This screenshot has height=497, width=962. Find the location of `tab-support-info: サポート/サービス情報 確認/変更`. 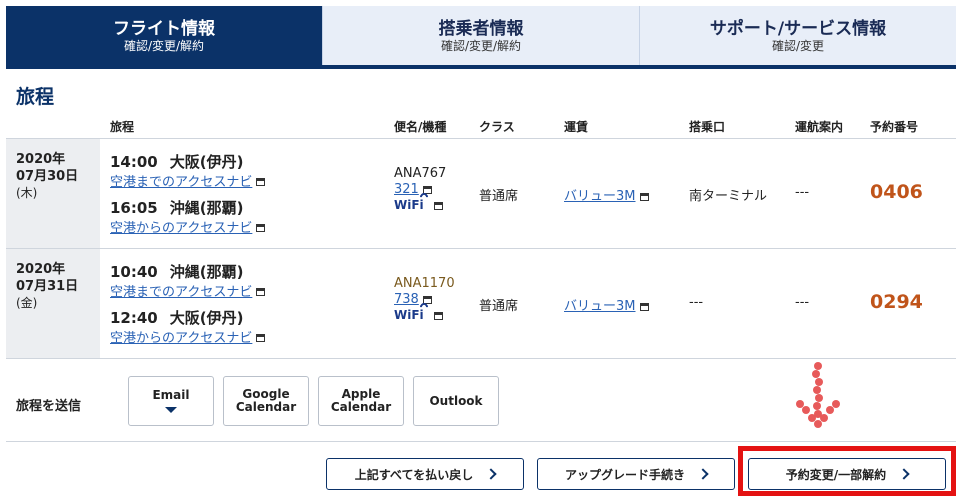

tab-support-info: サポート/サービス情報 確認/変更 is located at coordinates (798, 36).